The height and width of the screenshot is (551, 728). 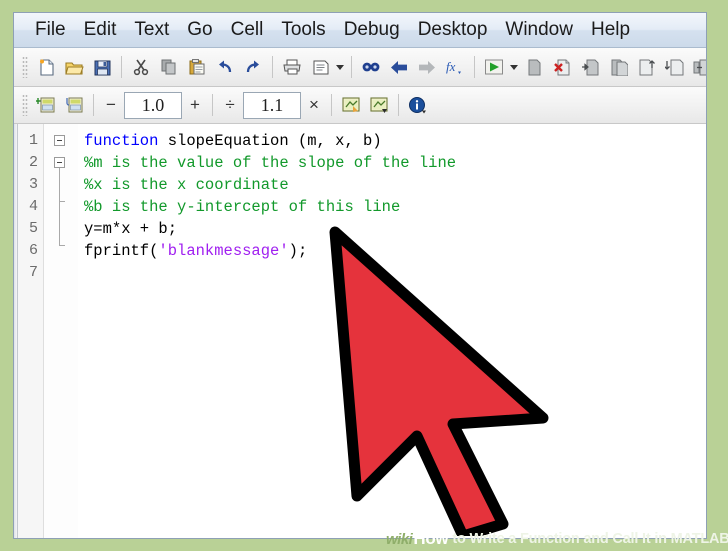 What do you see at coordinates (351, 105) in the screenshot?
I see `evaluate-cell-icon` at bounding box center [351, 105].